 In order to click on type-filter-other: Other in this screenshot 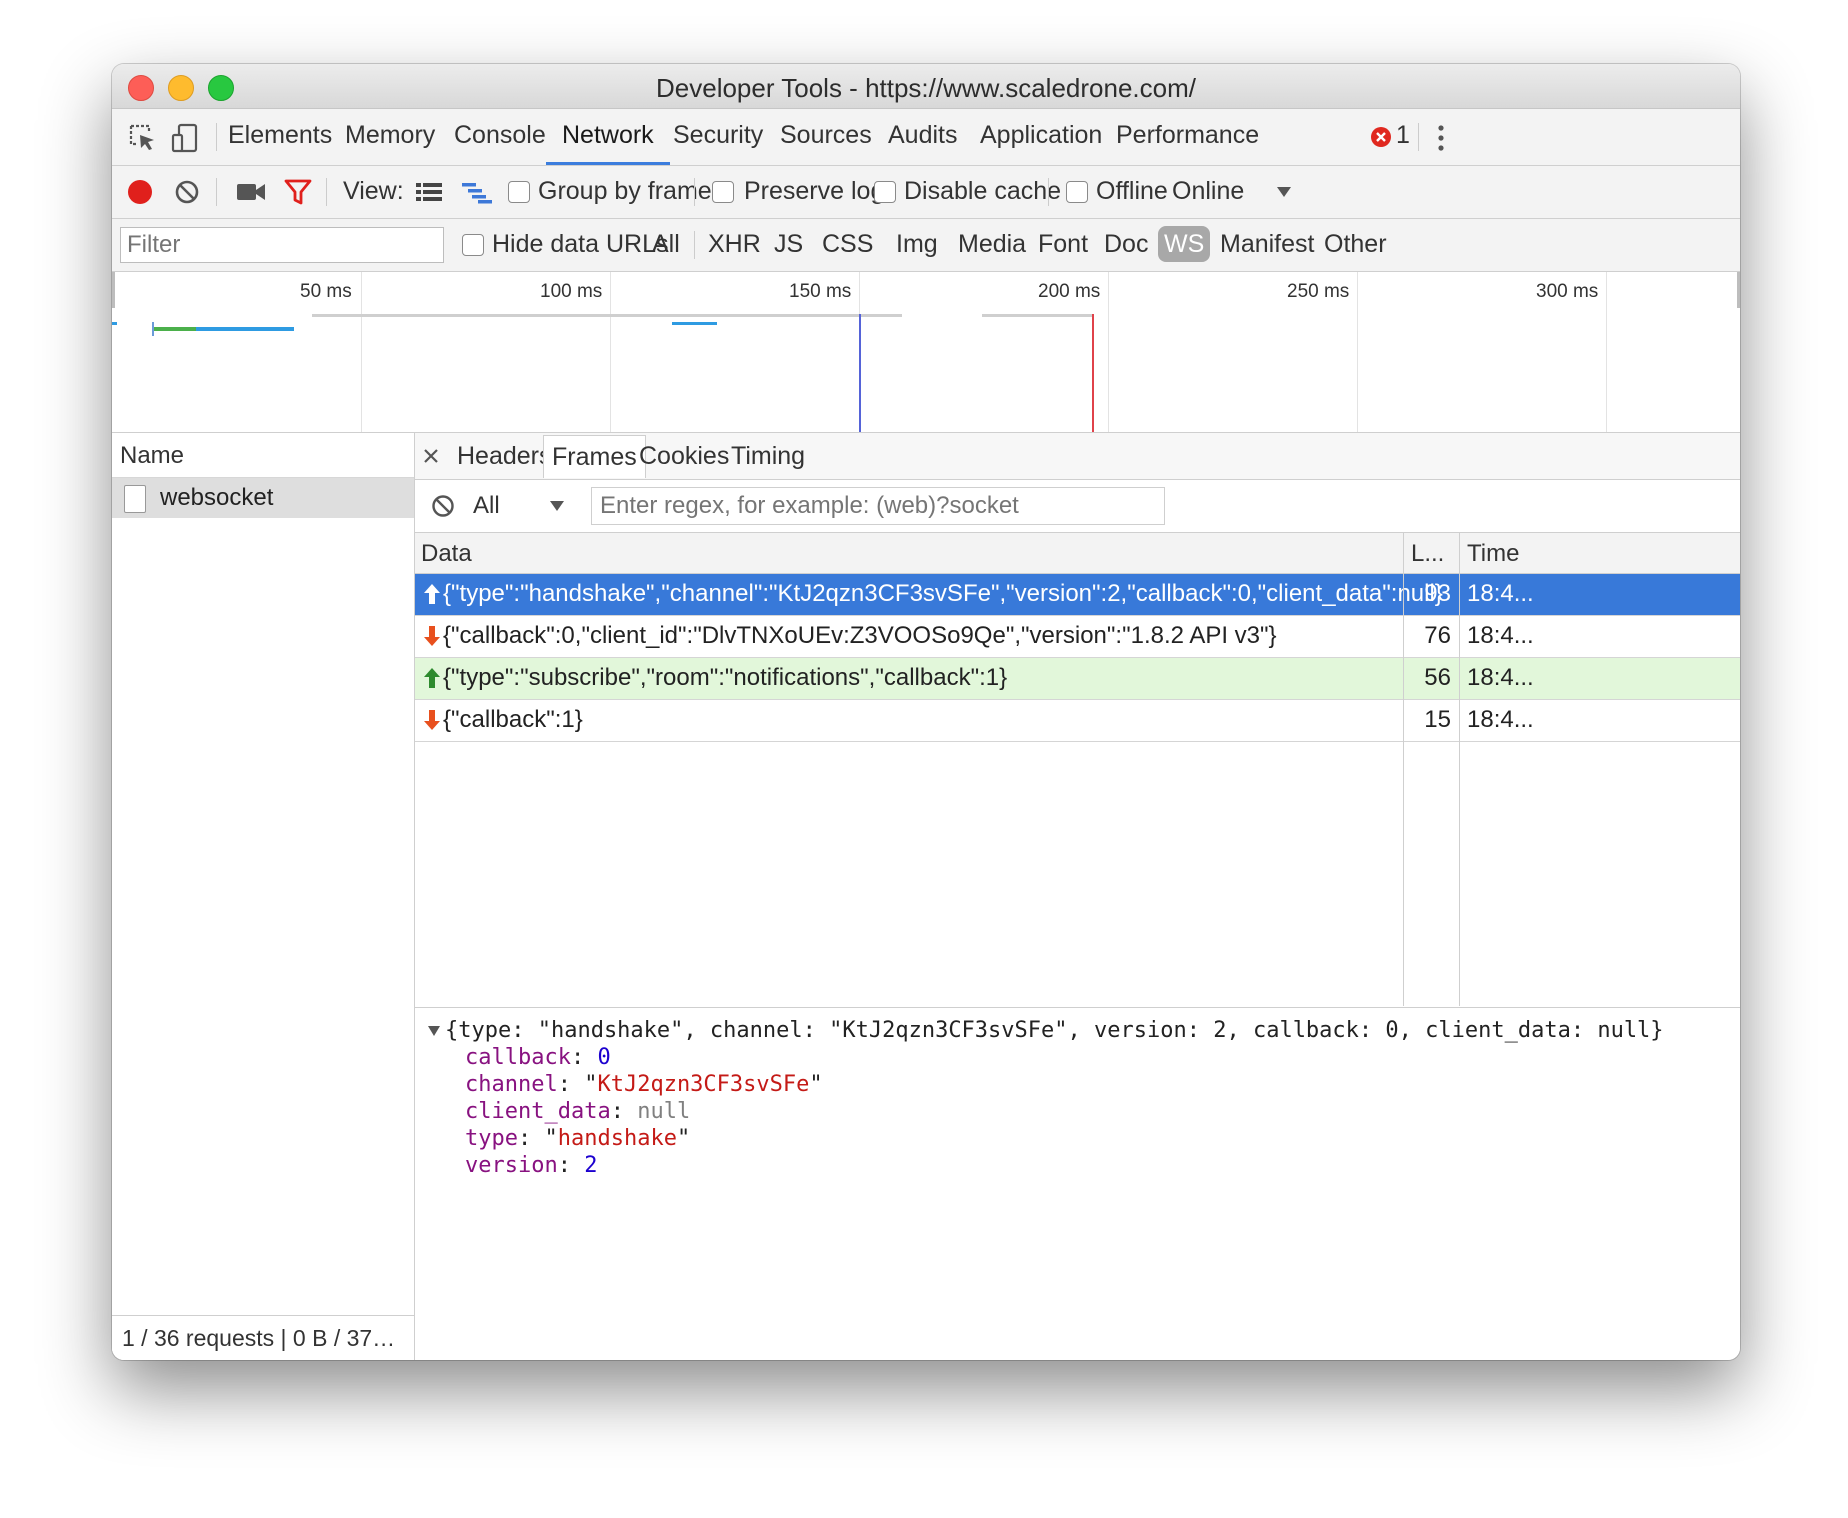, I will do `click(1355, 244)`.